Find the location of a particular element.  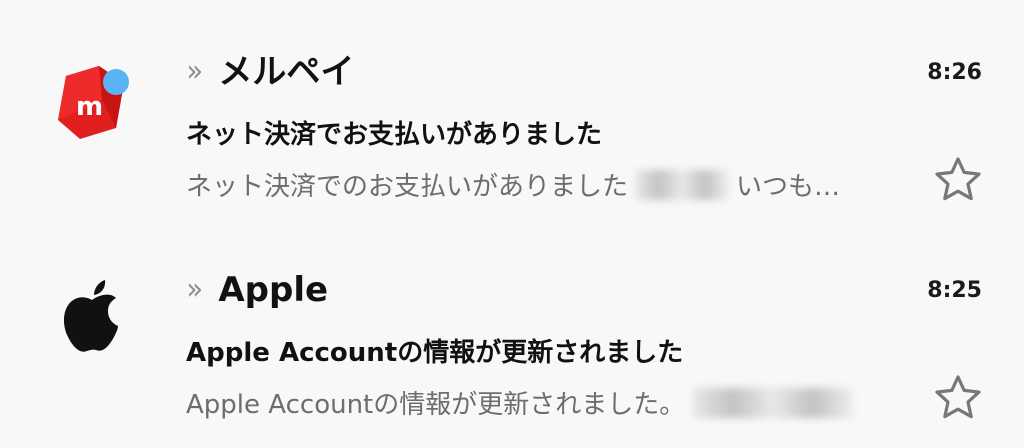

apple-avatar is located at coordinates (92, 316).